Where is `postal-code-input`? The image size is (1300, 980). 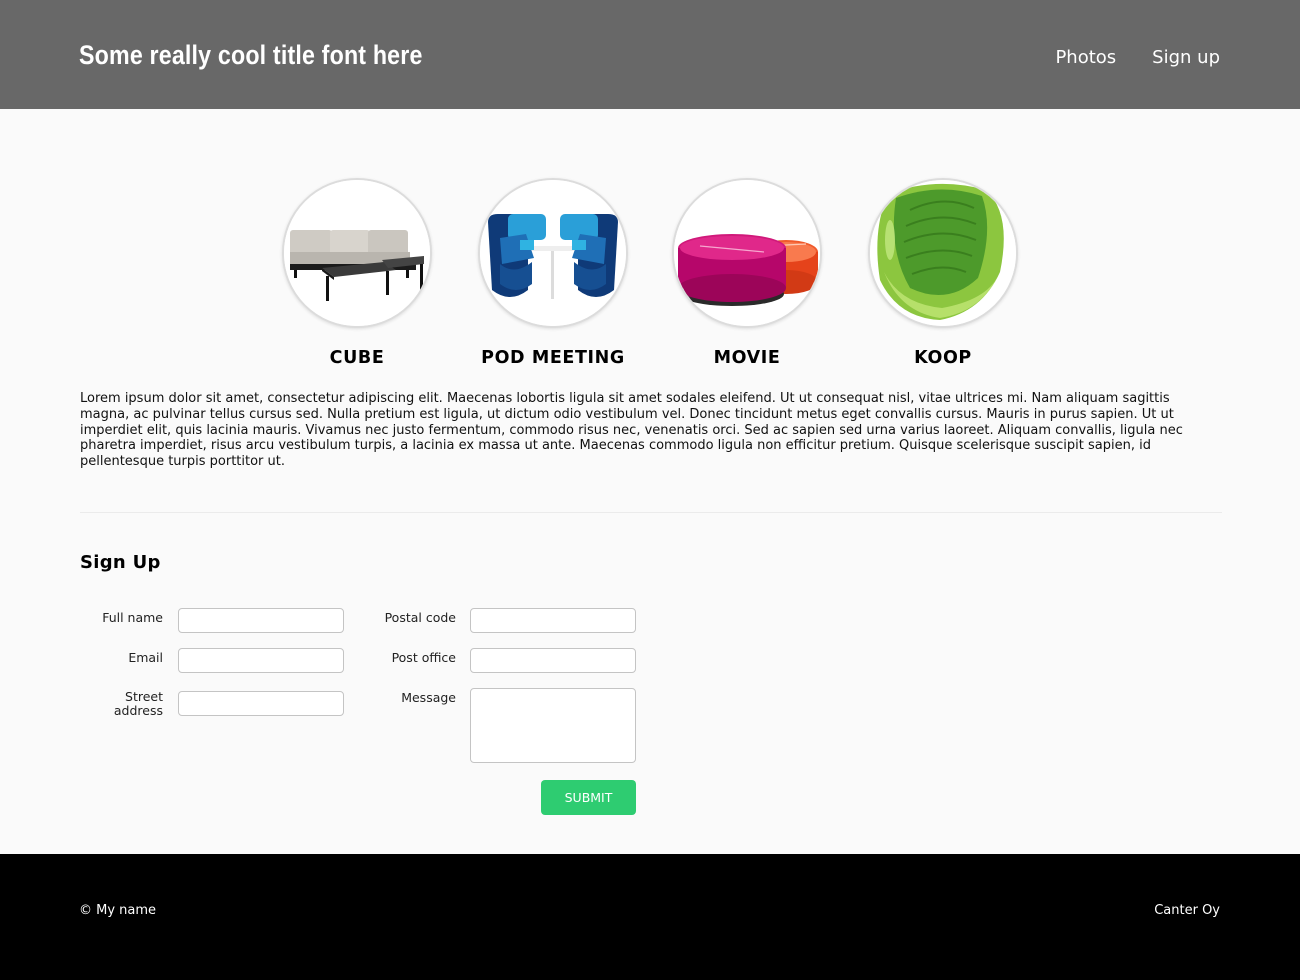 postal-code-input is located at coordinates (553, 620).